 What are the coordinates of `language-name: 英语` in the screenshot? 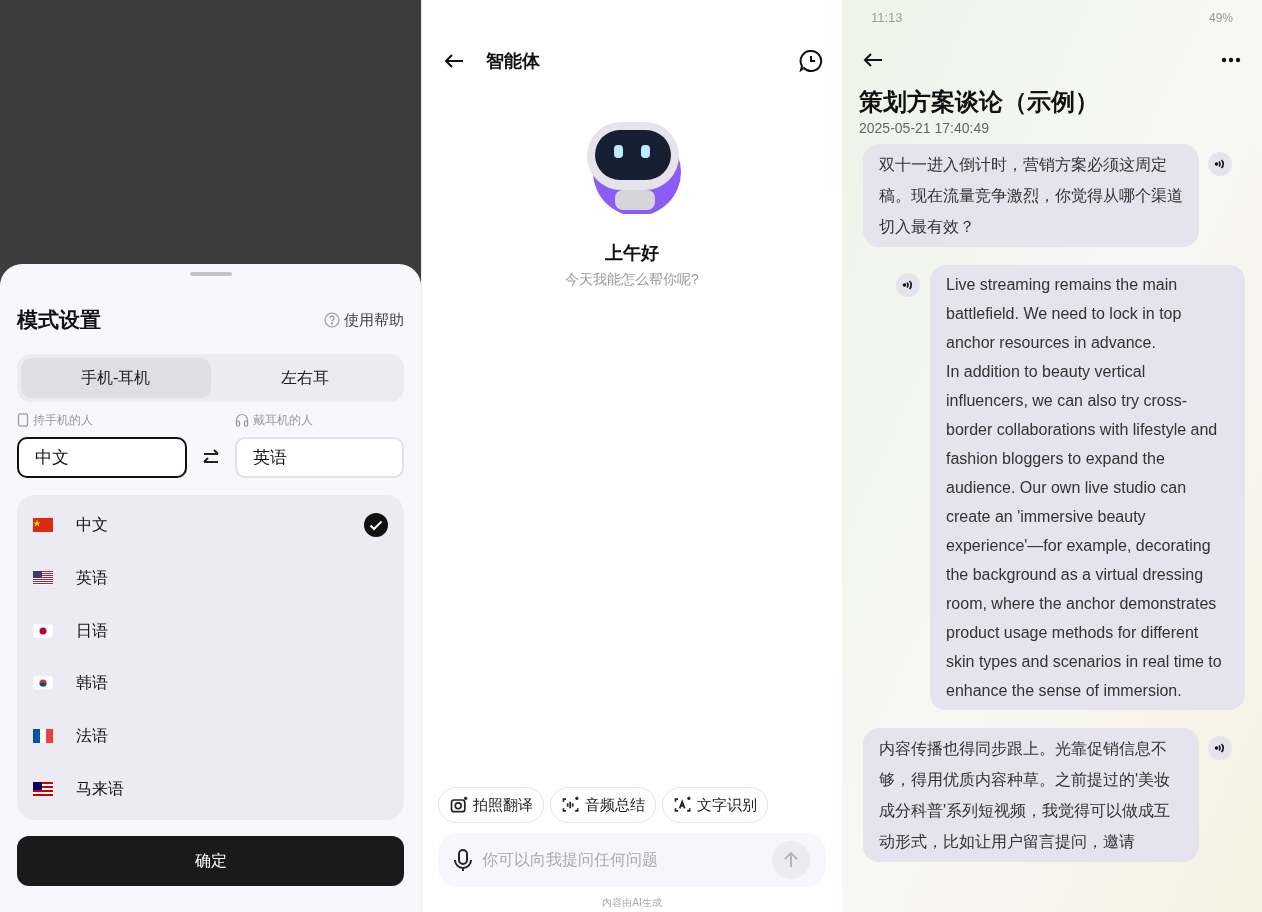 It's located at (92, 577).